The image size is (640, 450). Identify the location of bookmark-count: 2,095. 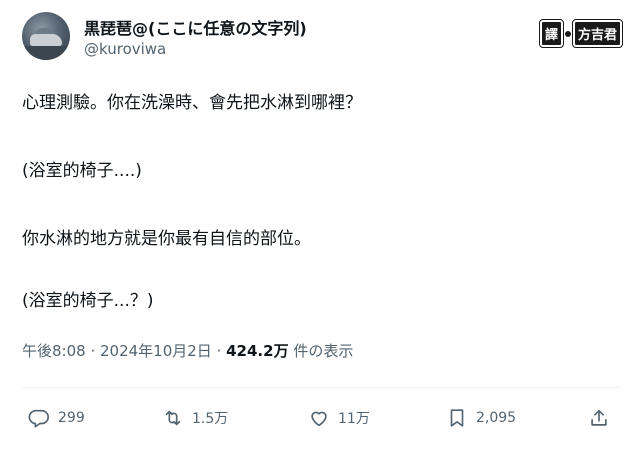
(496, 418).